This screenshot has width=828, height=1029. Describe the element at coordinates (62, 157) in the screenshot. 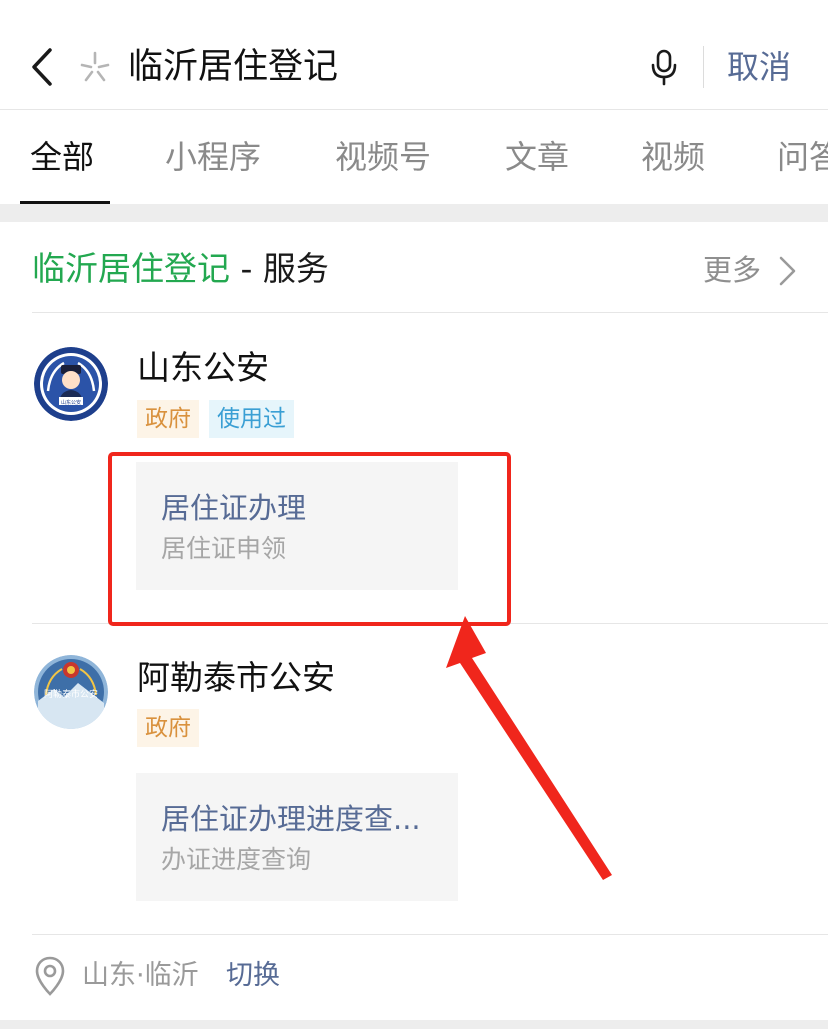

I see `tab-all: 全部` at that location.